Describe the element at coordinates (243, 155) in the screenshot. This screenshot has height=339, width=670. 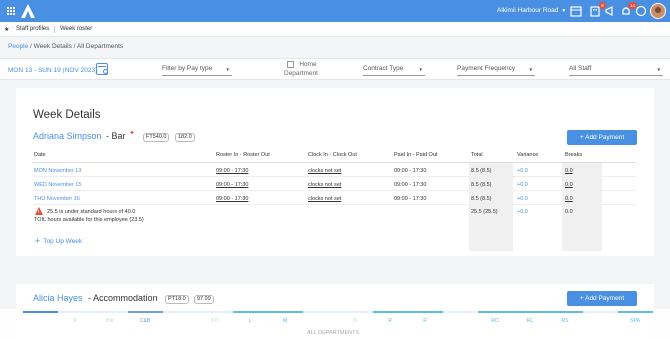
I see `col-header-roster: Roster In - Roster Out` at that location.